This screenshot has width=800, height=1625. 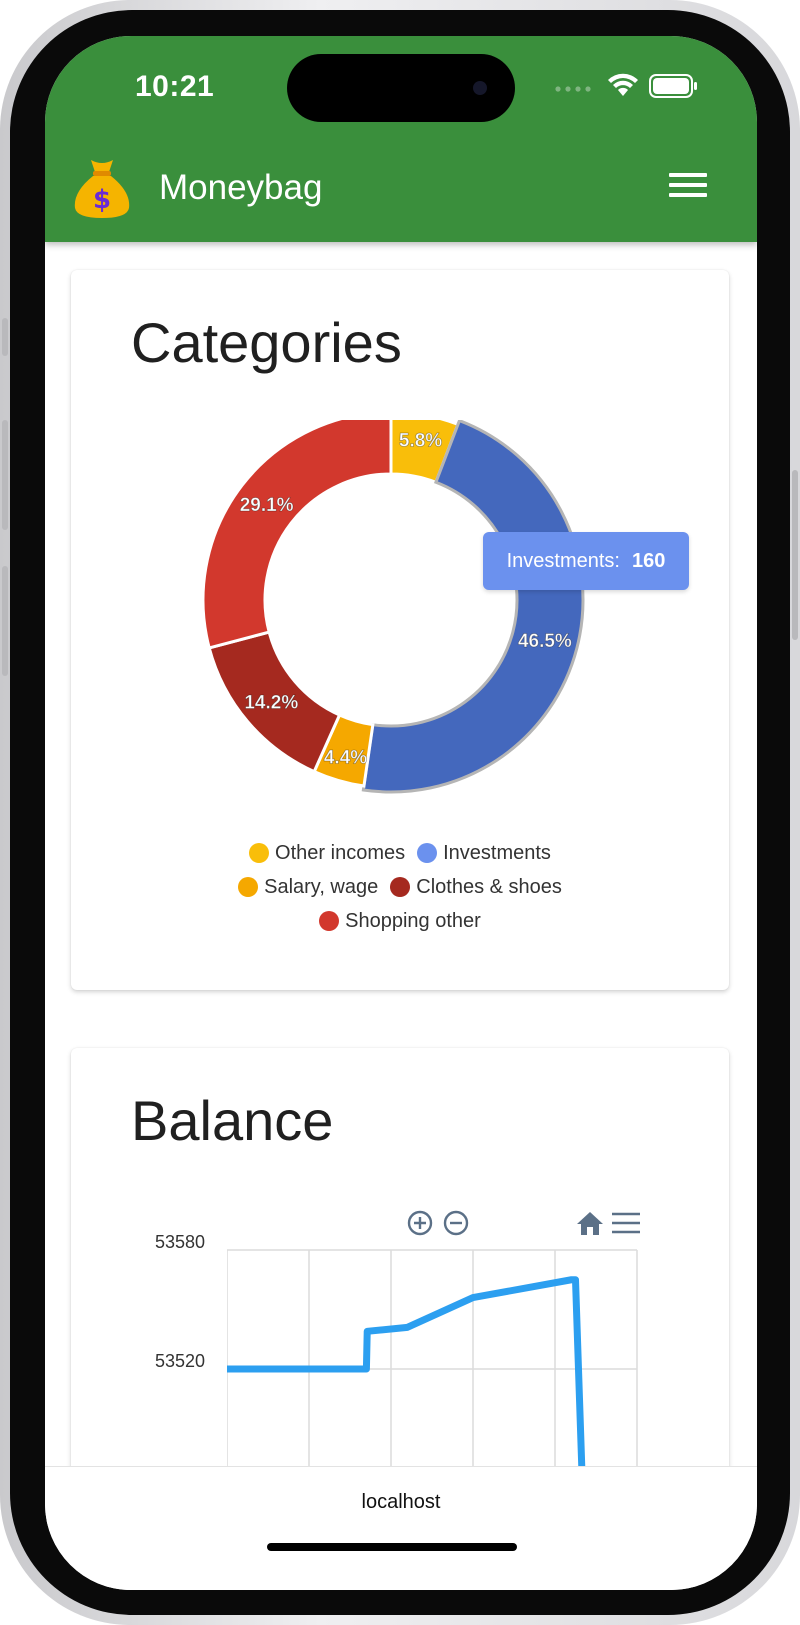 What do you see at coordinates (5, 337) in the screenshot?
I see `silent-switch` at bounding box center [5, 337].